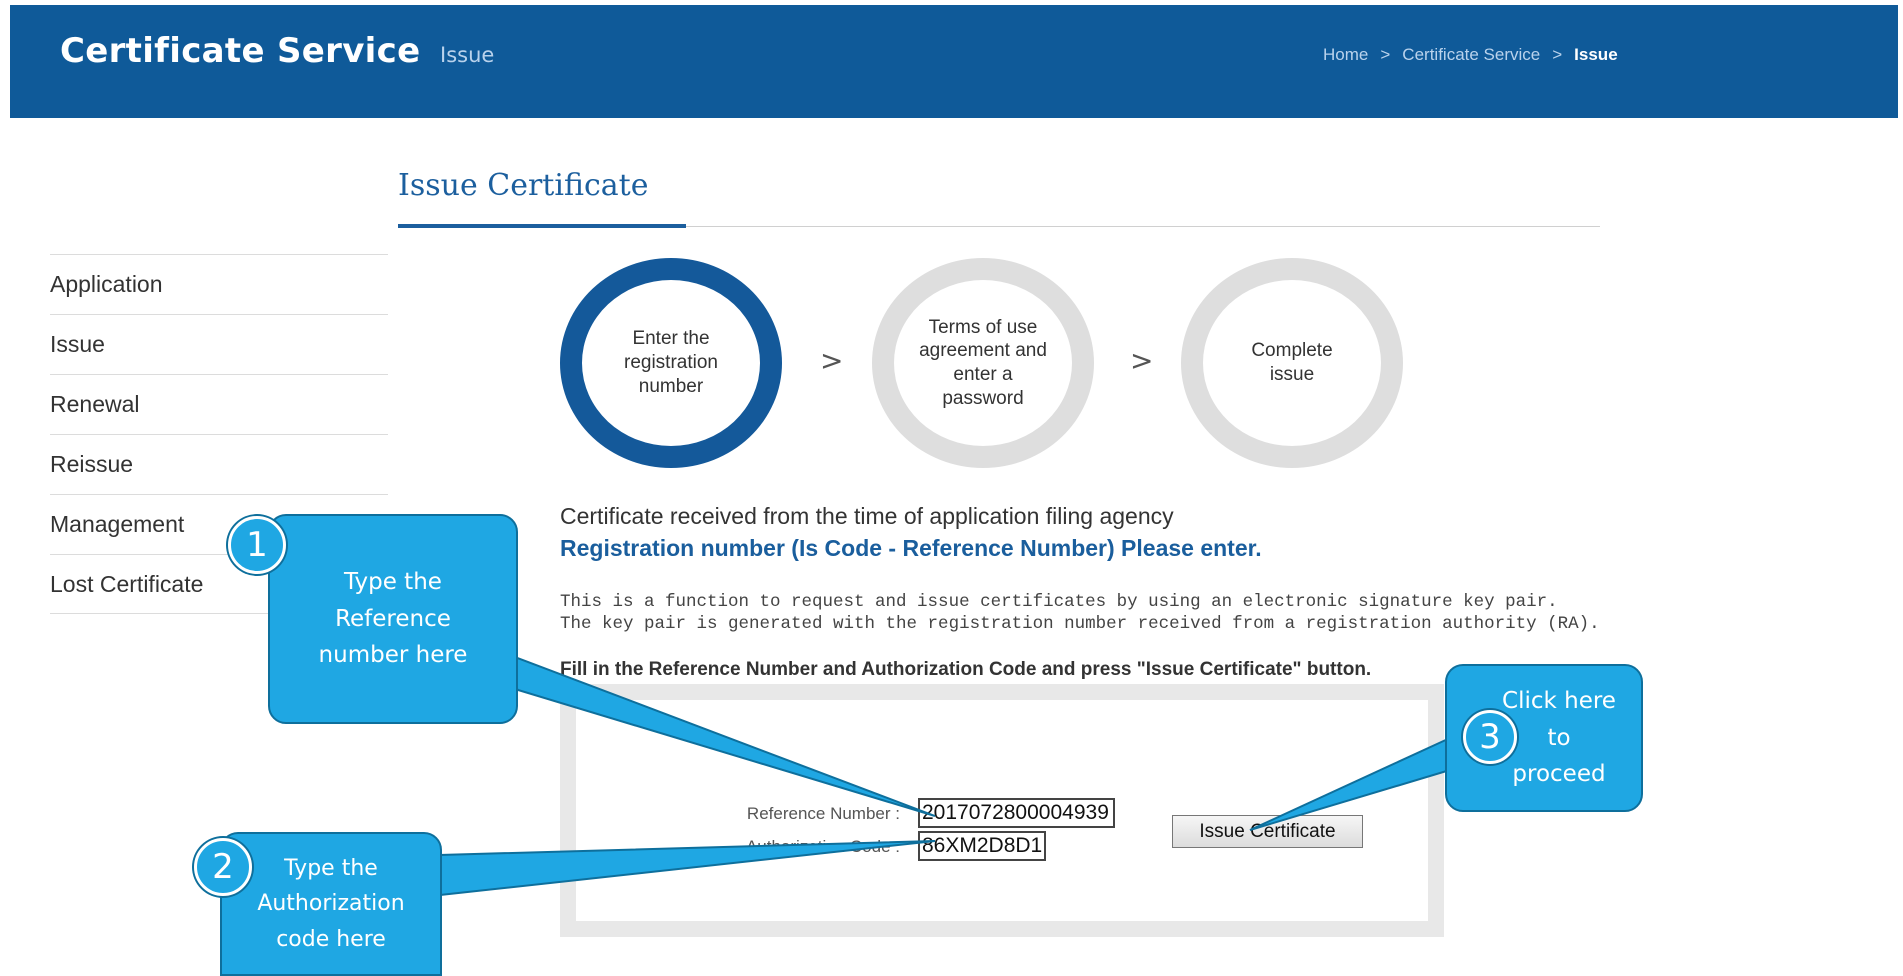 This screenshot has height=976, width=1903. I want to click on sidebar-item-application: Application, so click(219, 284).